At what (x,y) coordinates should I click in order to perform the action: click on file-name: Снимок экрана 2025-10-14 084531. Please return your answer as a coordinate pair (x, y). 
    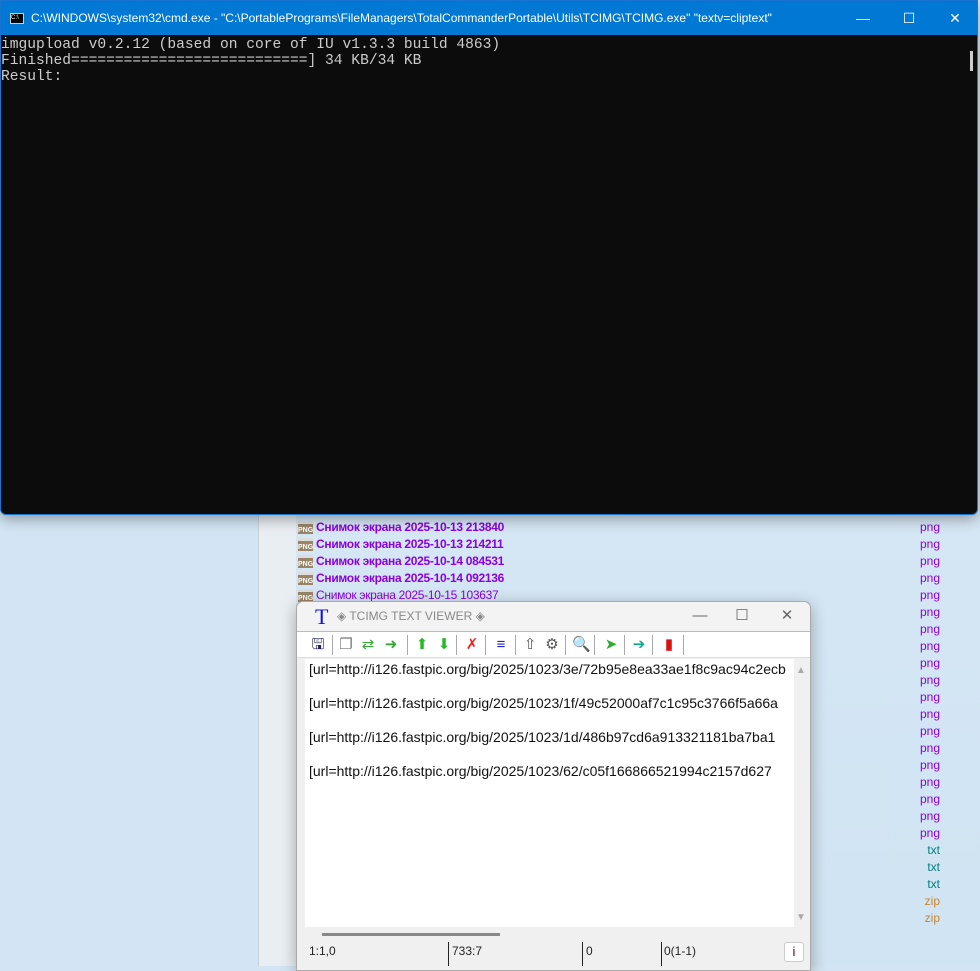
    Looking at the image, I should click on (410, 561).